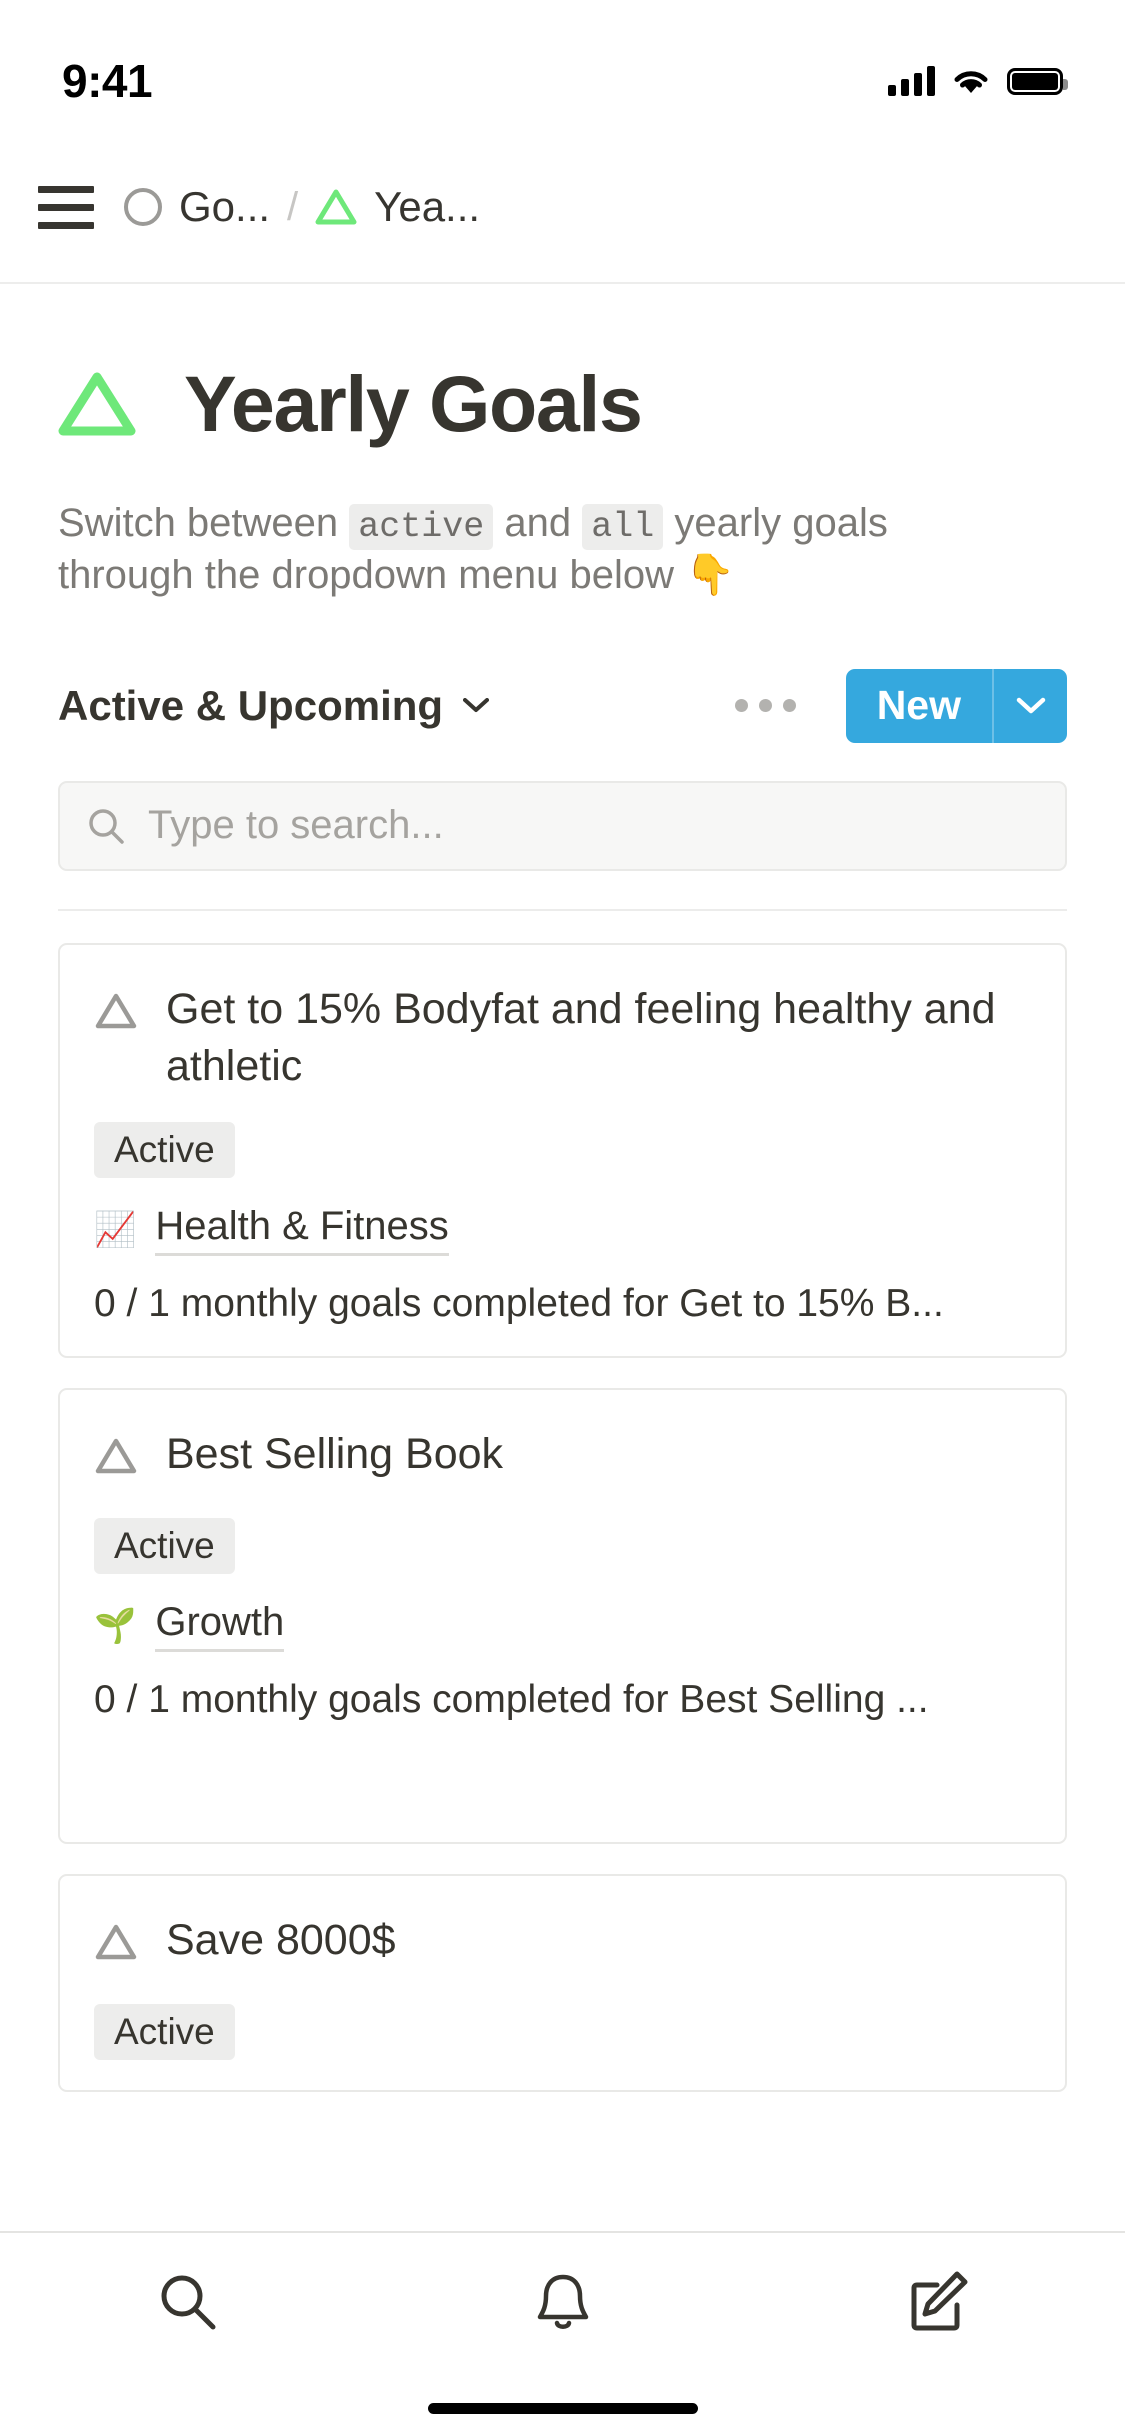  Describe the element at coordinates (562, 706) in the screenshot. I see `database-toolbar: Active & Upcoming New` at that location.